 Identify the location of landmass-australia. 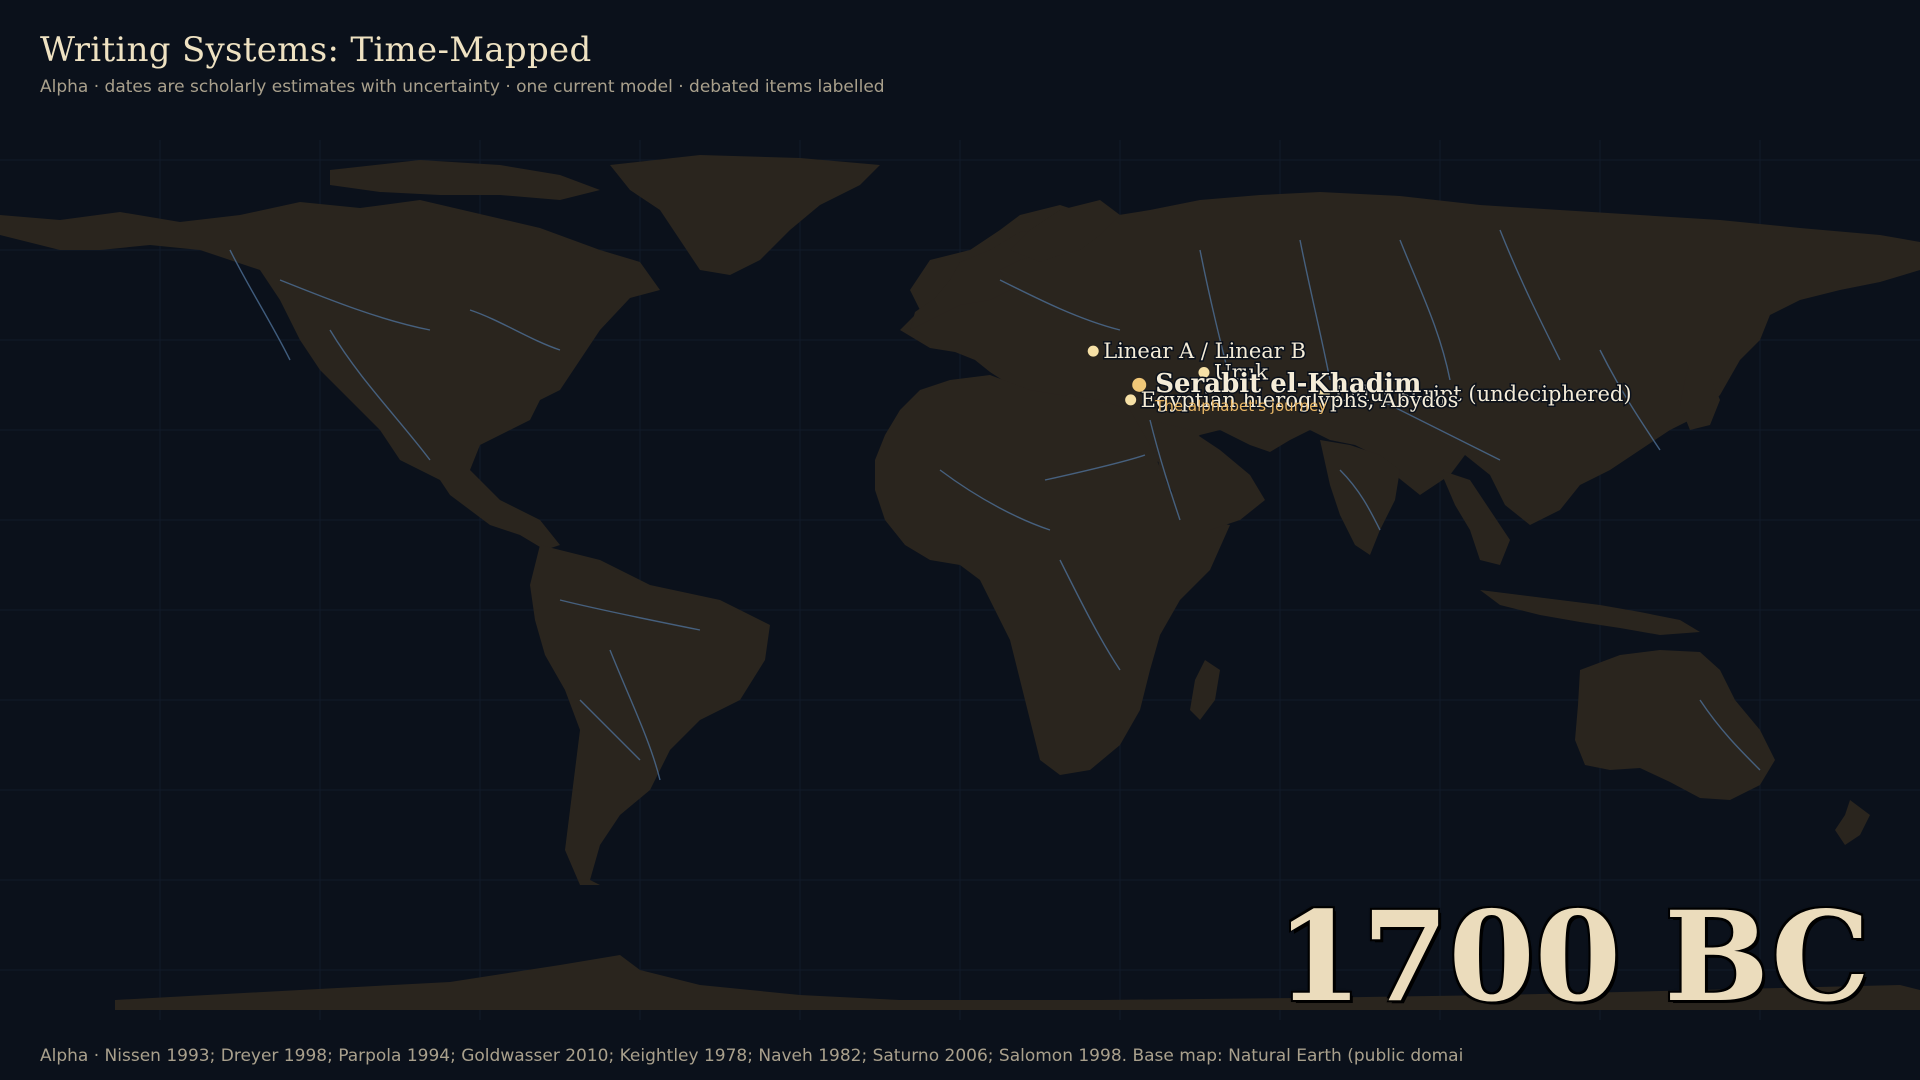
(1675, 725).